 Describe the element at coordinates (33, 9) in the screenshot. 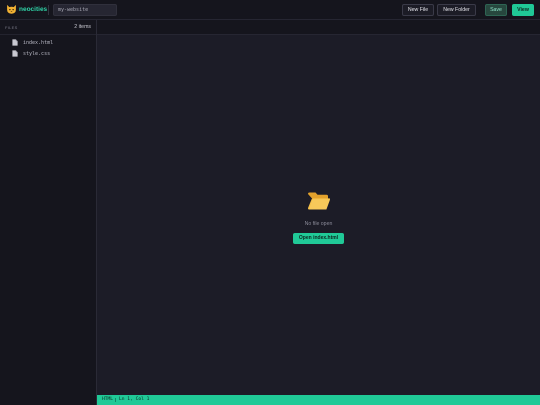

I see `app-name: neocities` at that location.